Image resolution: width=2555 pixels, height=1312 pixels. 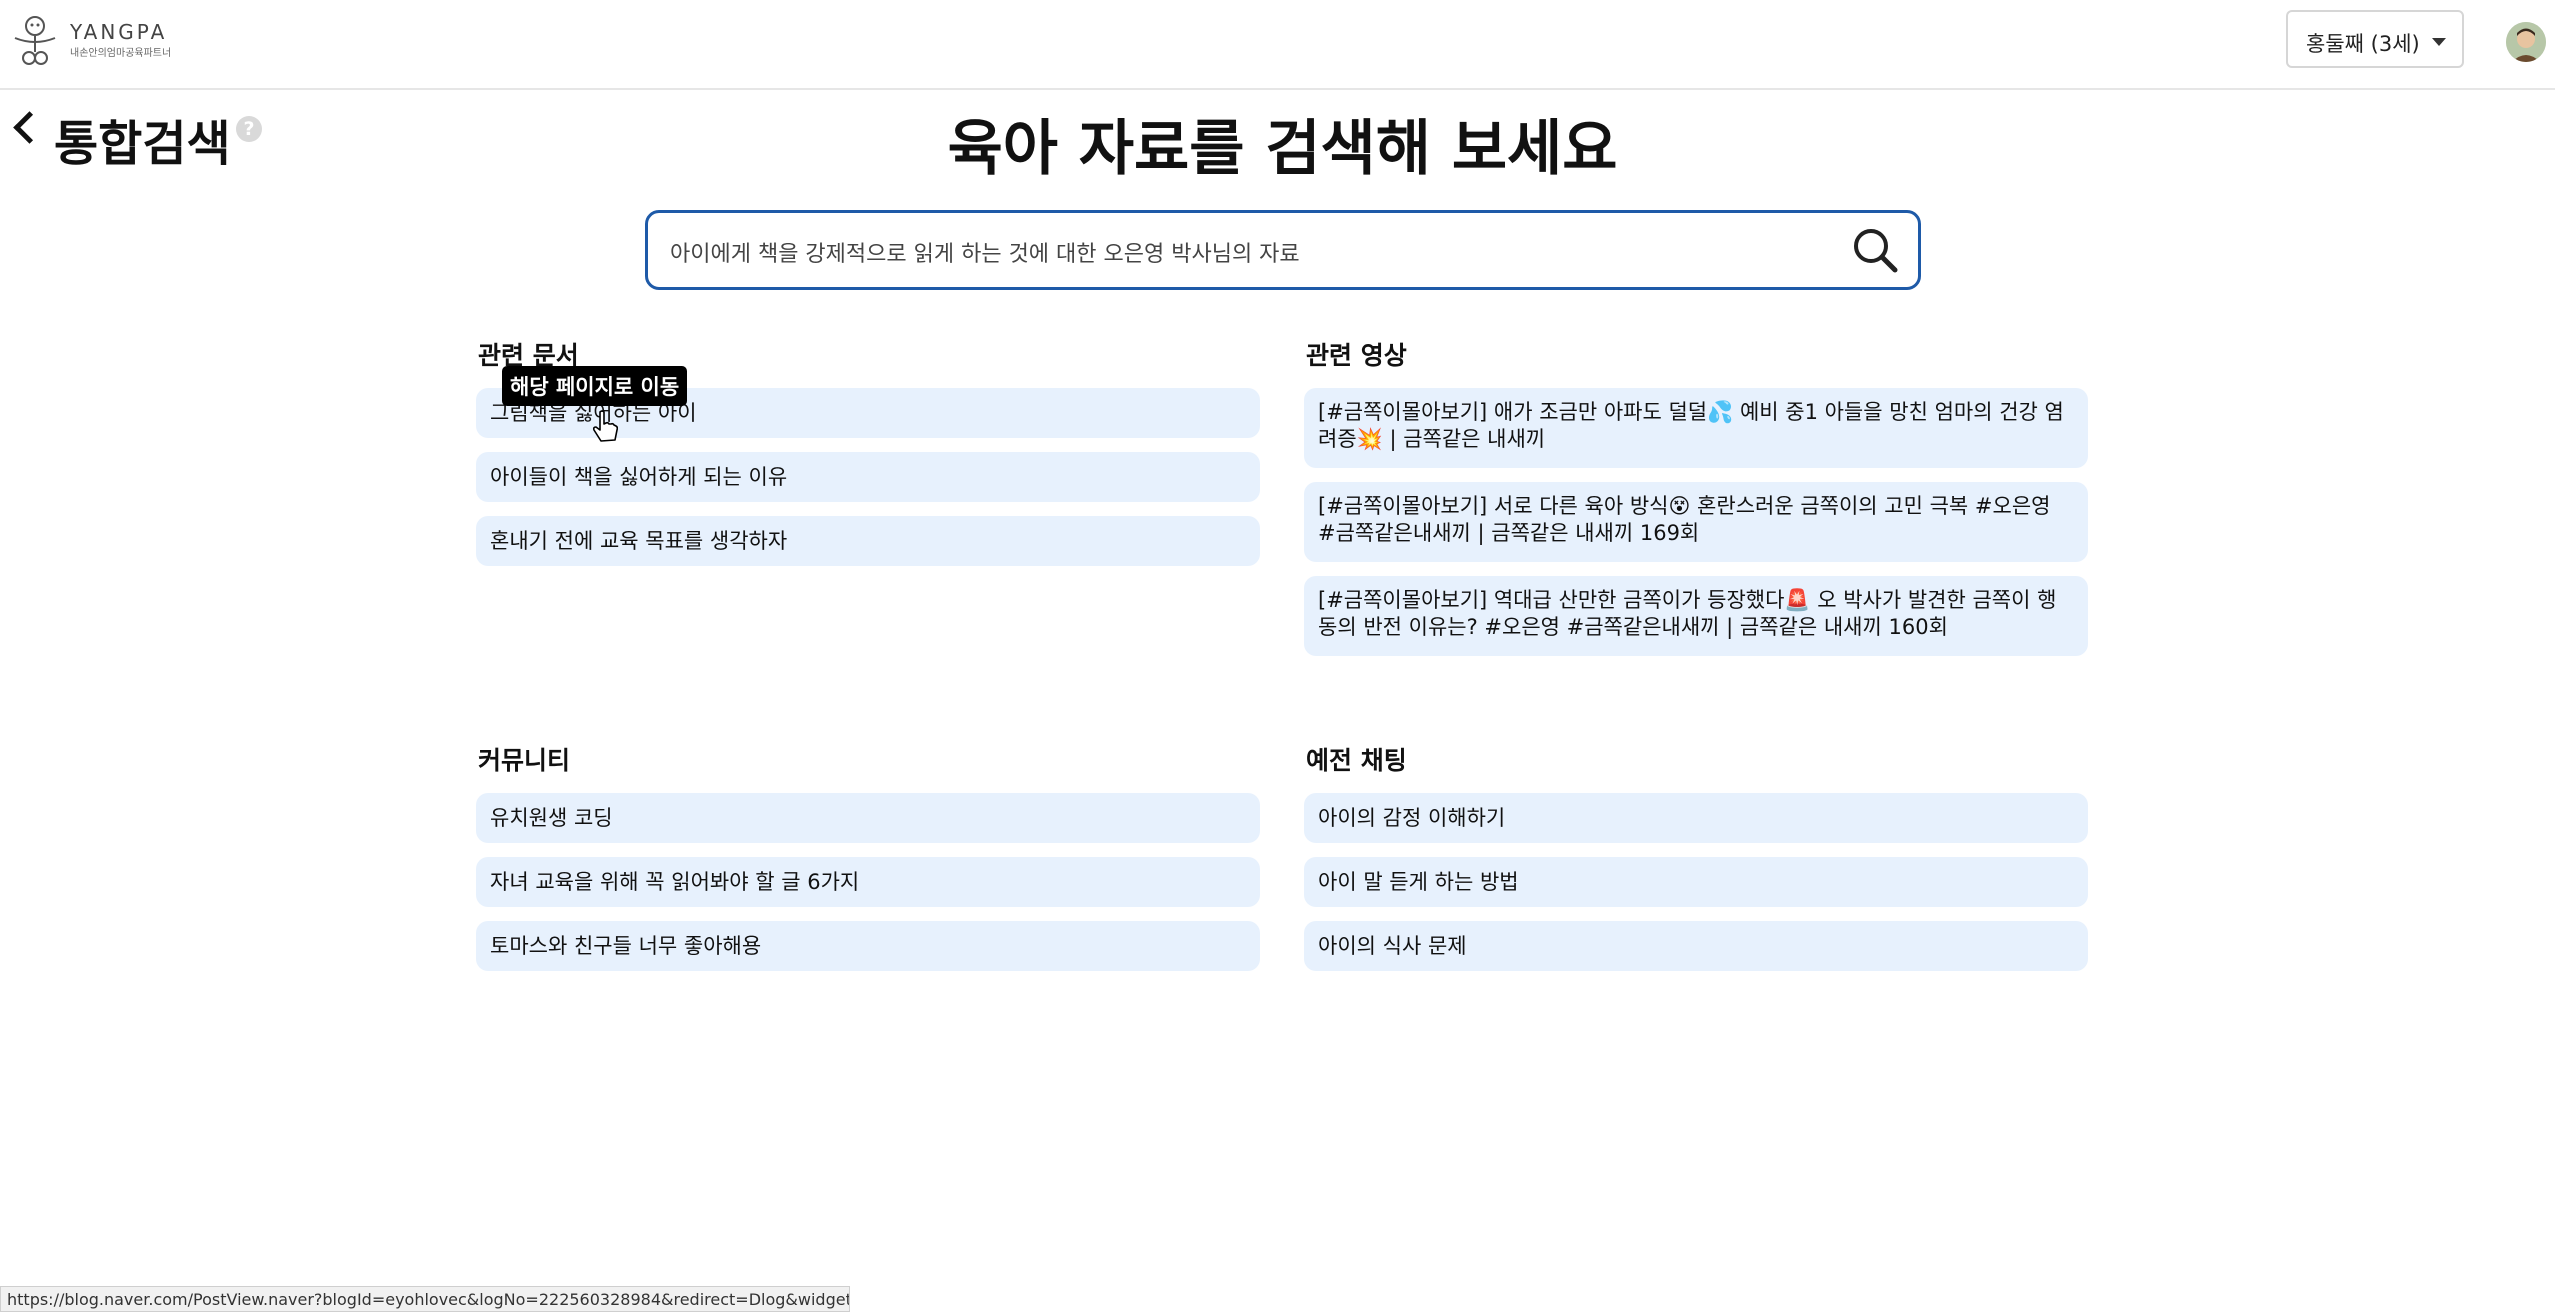 What do you see at coordinates (35, 40) in the screenshot?
I see `logo-mark-icon` at bounding box center [35, 40].